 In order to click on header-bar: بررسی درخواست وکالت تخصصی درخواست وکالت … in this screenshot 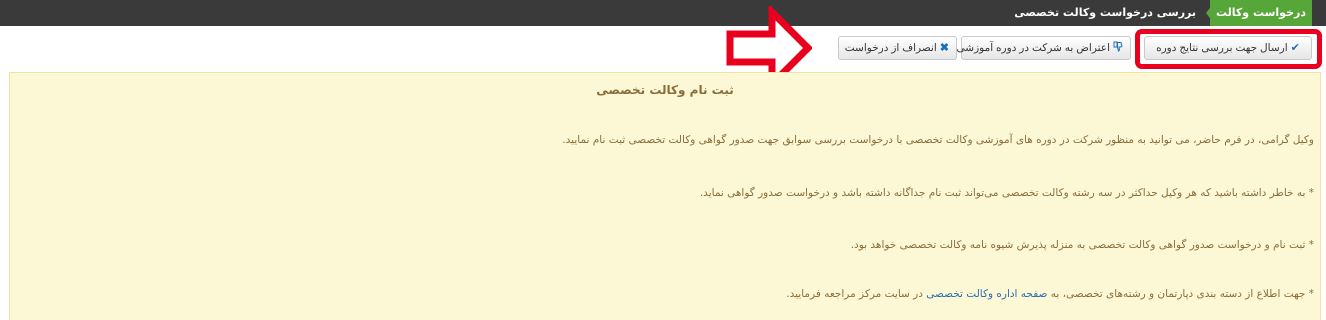, I will do `click(663, 22)`.